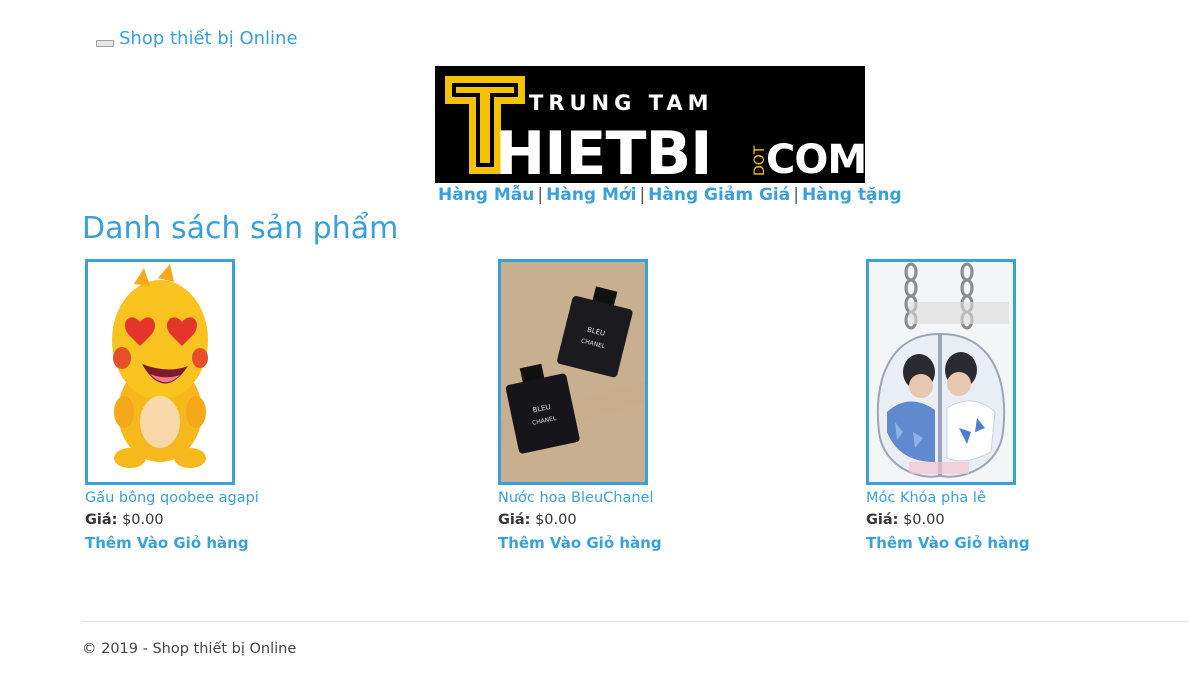 The image size is (1189, 700). I want to click on menu-item-hang-moi: Hàng Mới, so click(591, 195).